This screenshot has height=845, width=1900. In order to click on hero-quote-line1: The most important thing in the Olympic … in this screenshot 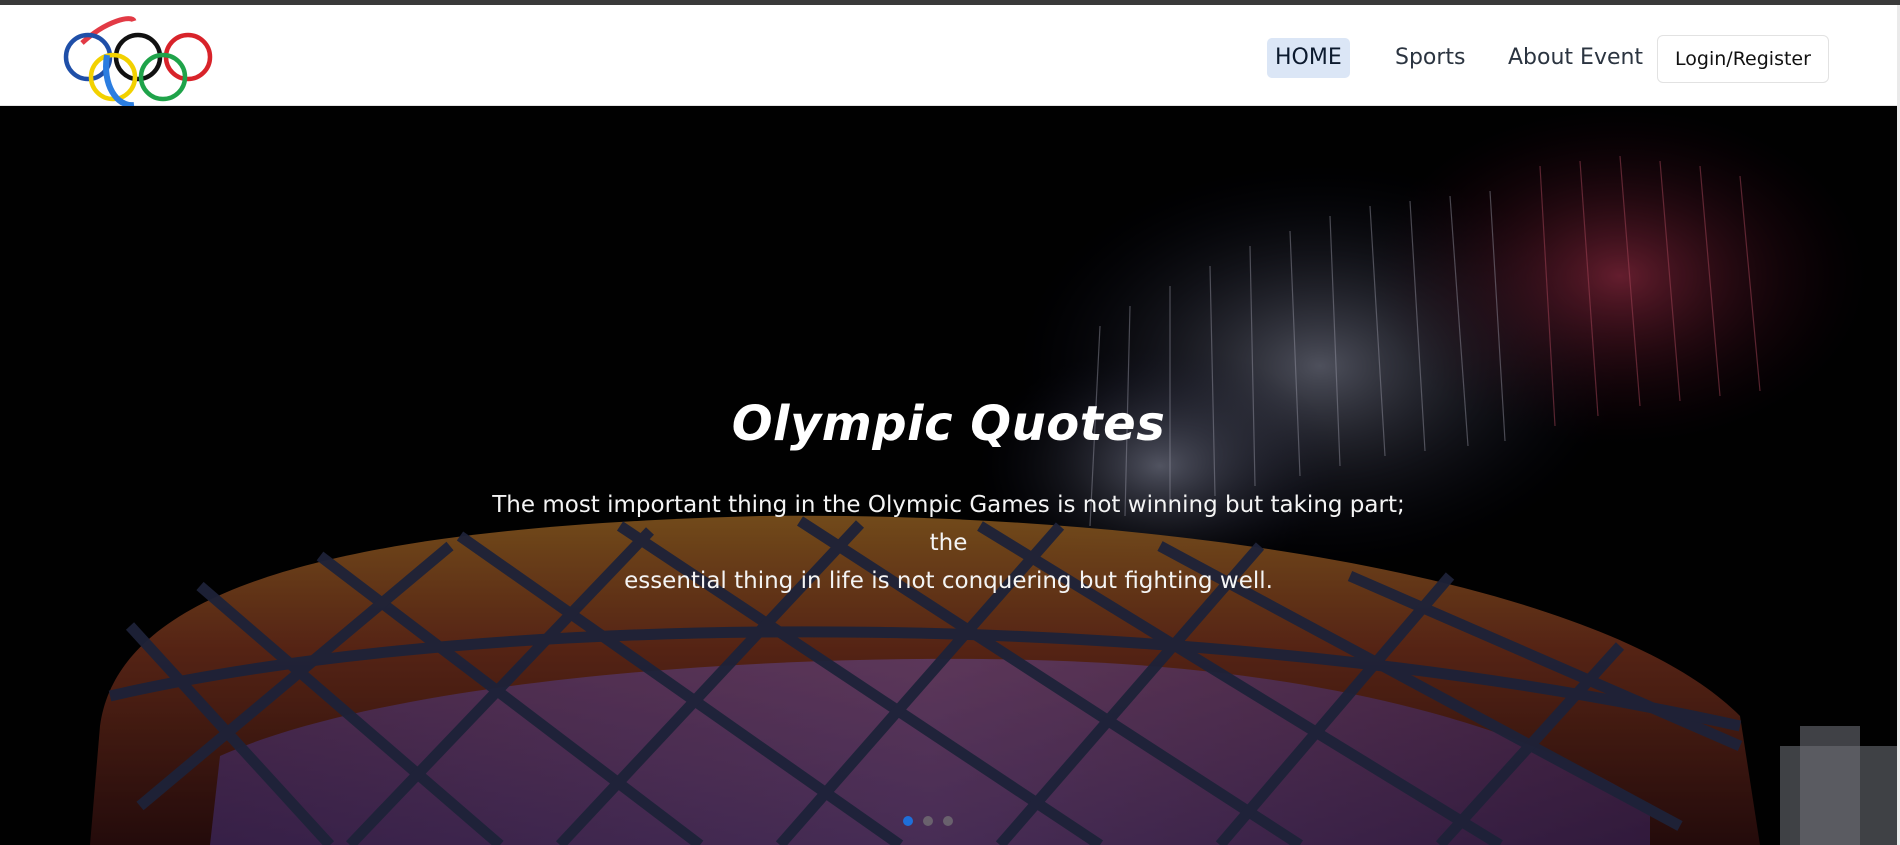, I will do `click(948, 524)`.